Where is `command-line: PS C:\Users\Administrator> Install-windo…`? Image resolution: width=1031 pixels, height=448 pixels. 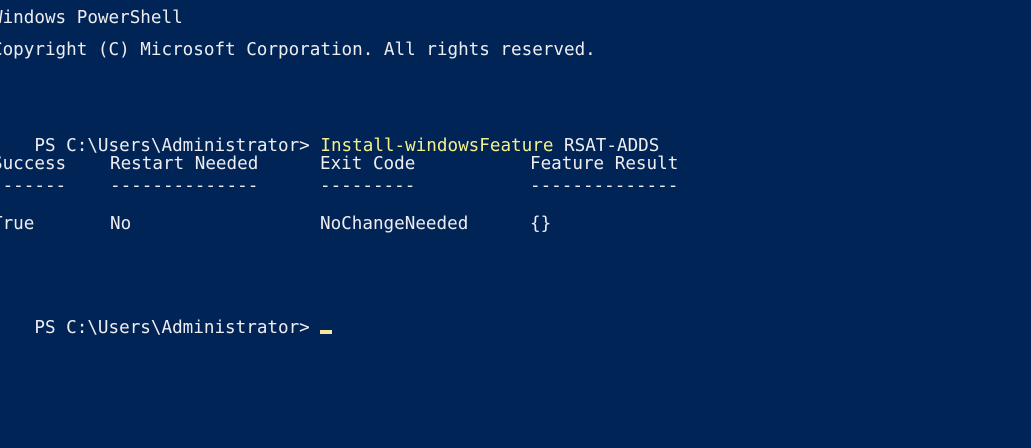 command-line: PS C:\Users\Administrator> Install-windo… is located at coordinates (329, 127).